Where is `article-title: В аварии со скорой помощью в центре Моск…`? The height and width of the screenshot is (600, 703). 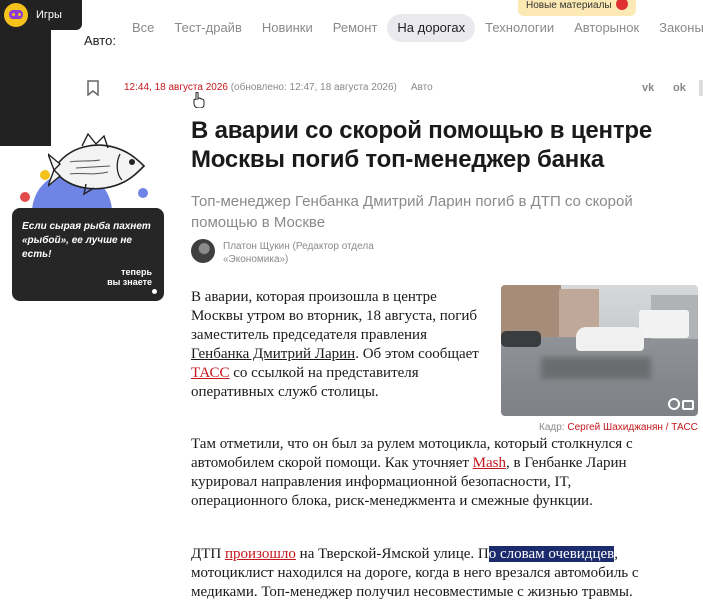
article-title: В аварии со скорой помощью в центре Моск… is located at coordinates (421, 145).